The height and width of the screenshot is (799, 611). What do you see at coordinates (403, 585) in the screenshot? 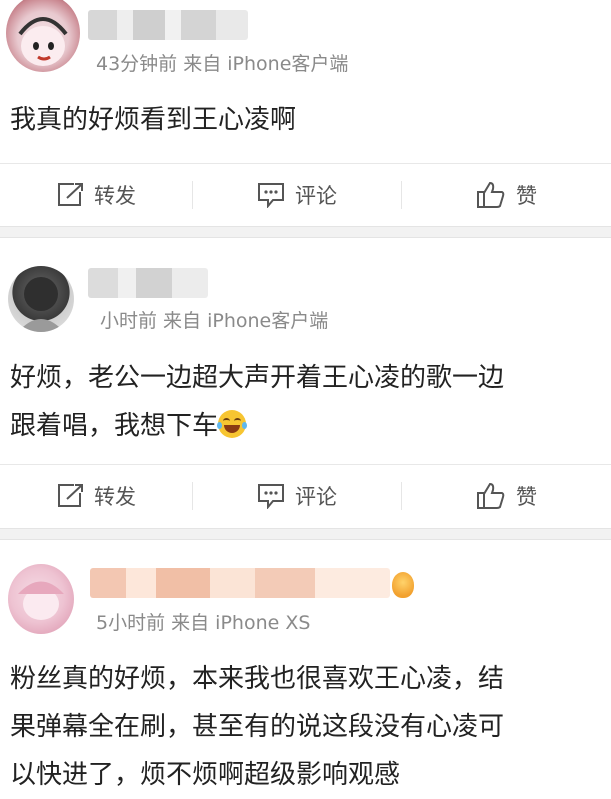
I see `member-badge-icon` at bounding box center [403, 585].